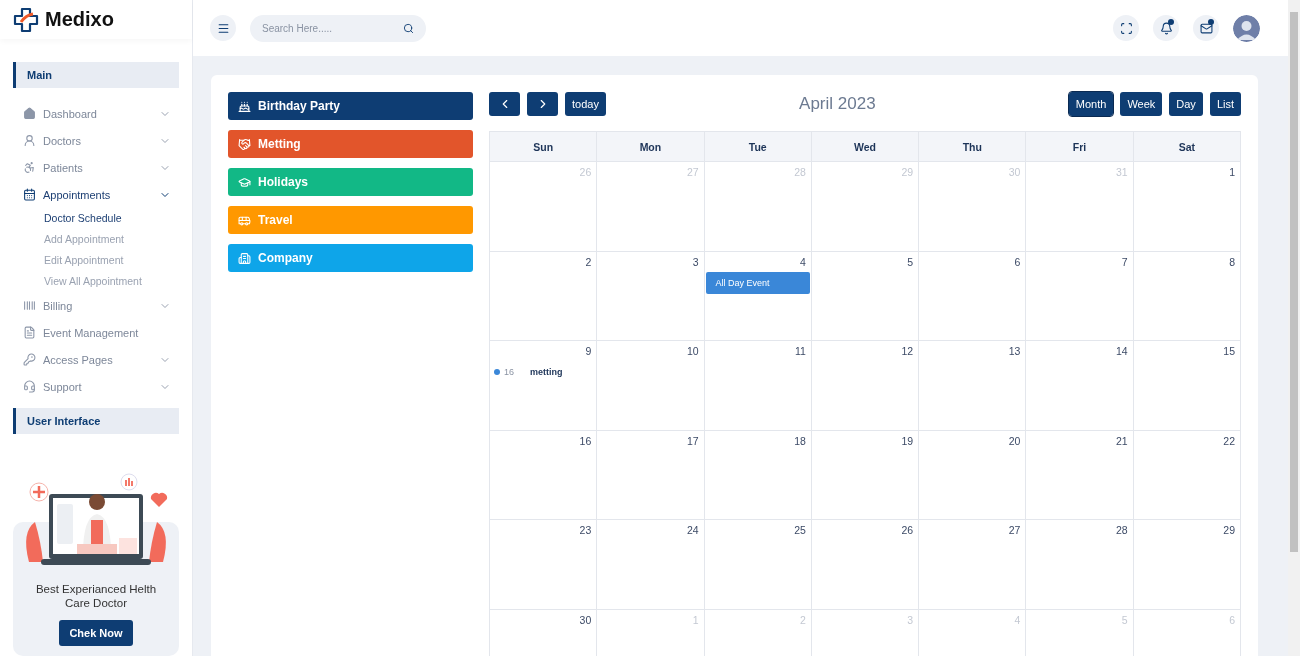  Describe the element at coordinates (1187, 386) in the screenshot. I see `day-cell: 15` at that location.